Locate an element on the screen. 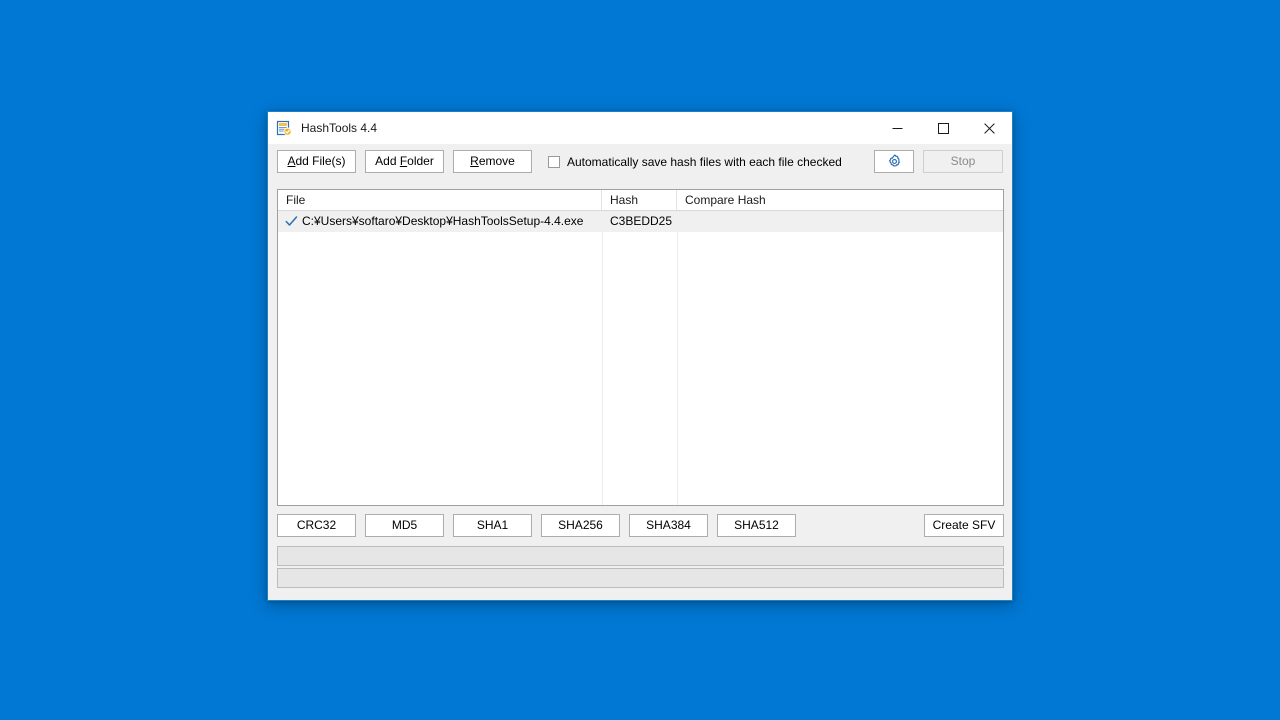 The image size is (1280, 720). algorithm-button-sha256: SHA256 is located at coordinates (580, 525).